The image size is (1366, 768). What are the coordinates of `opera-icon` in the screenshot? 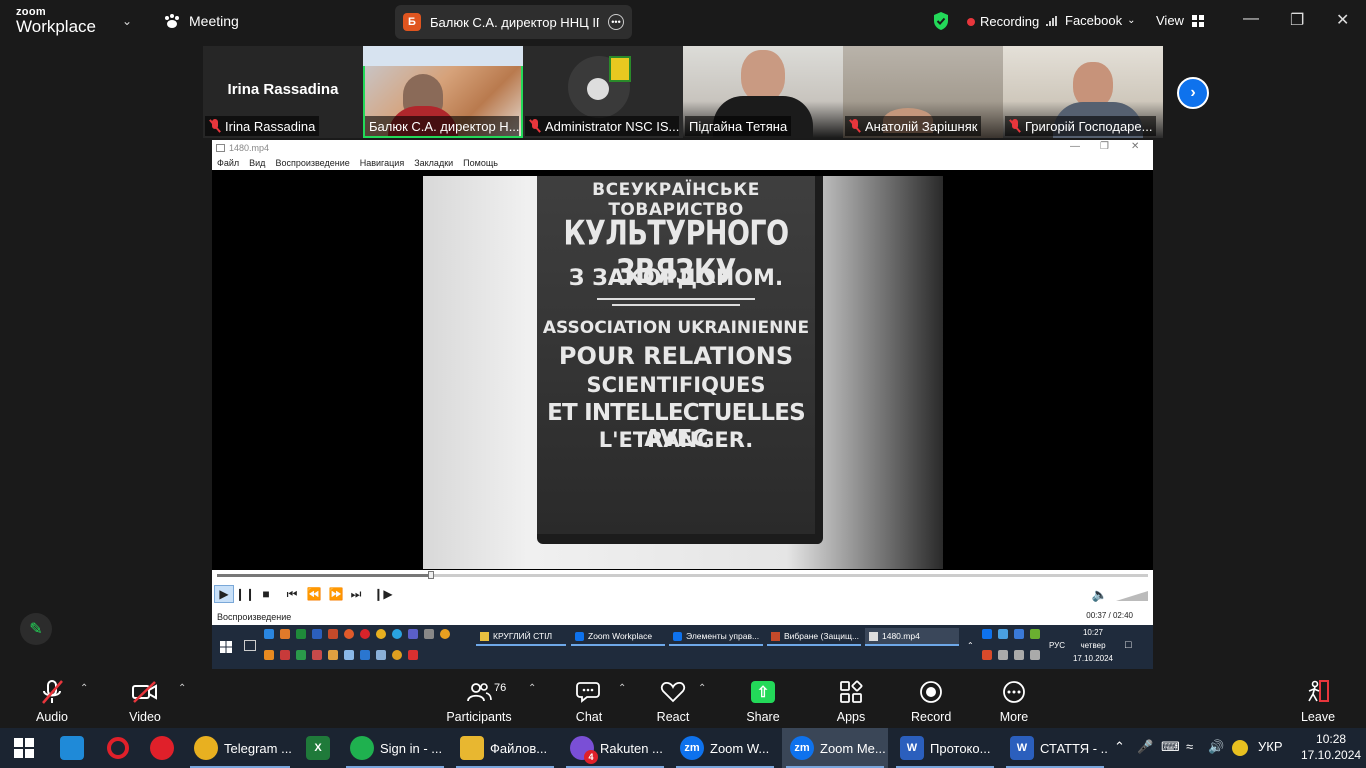 It's located at (365, 634).